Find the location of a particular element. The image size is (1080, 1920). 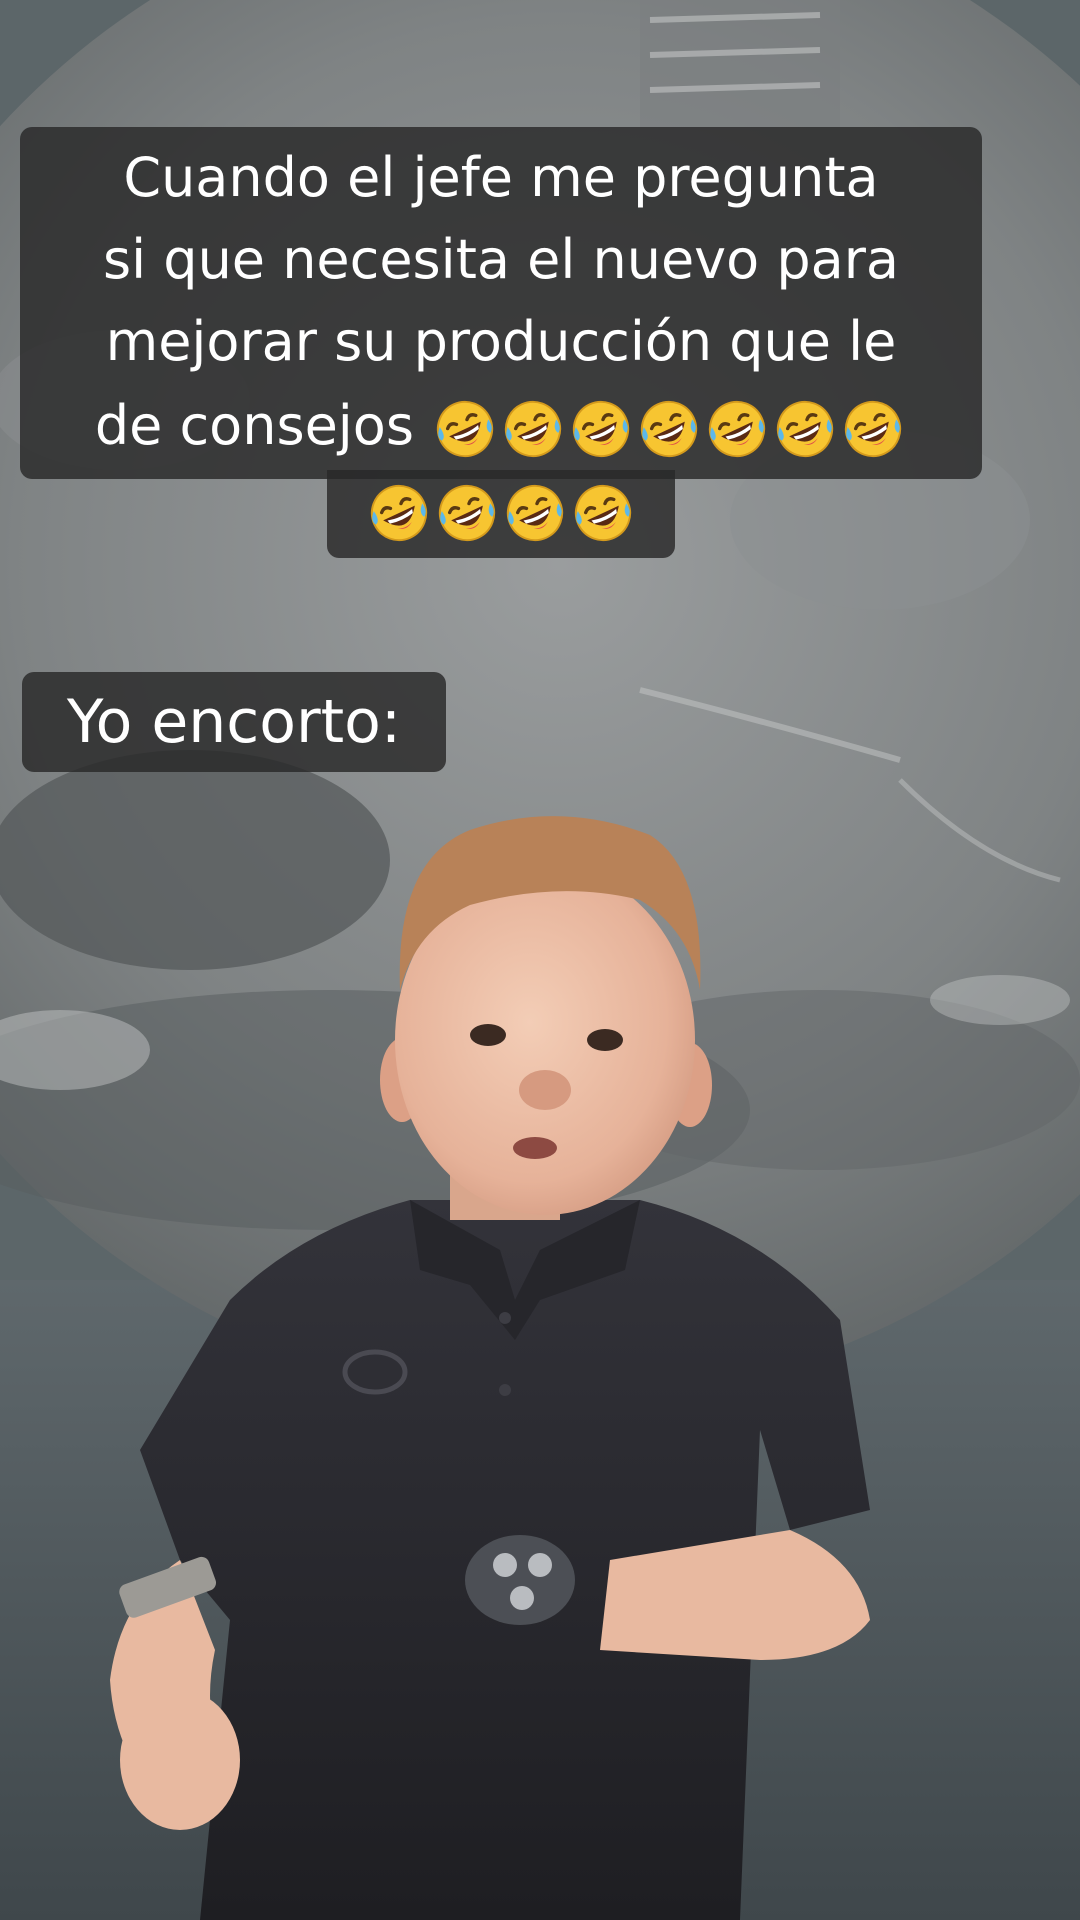

caption-top-line-4: de consejos is located at coordinates (501, 426).